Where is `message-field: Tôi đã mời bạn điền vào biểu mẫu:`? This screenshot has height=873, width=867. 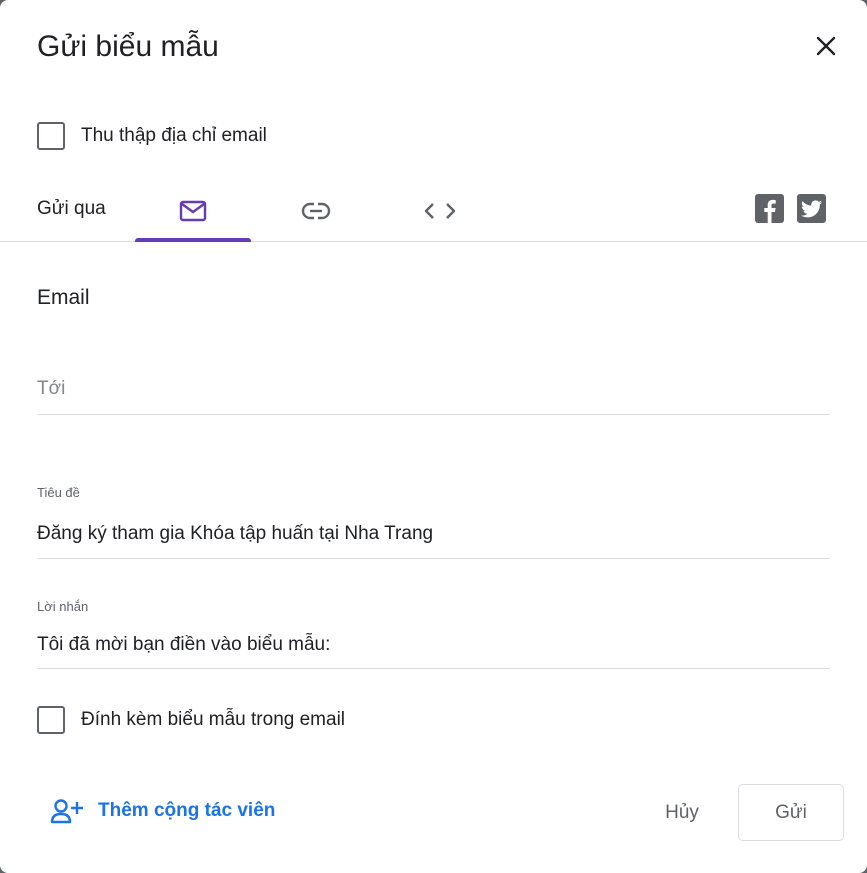
message-field: Tôi đã mời bạn điền vào biểu mẫu: is located at coordinates (433, 651).